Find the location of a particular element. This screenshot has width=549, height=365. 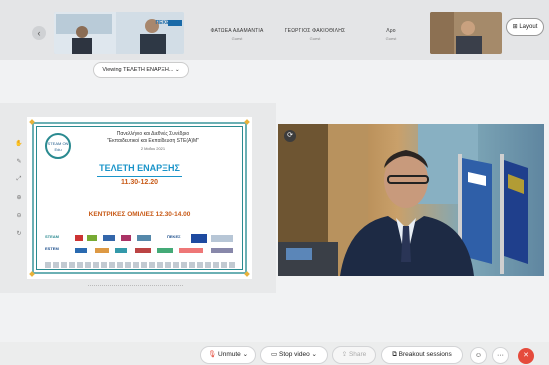

sponsor-logos: STEAM ΠΕΚΕΣ ESTEM is located at coordinates (140, 247).